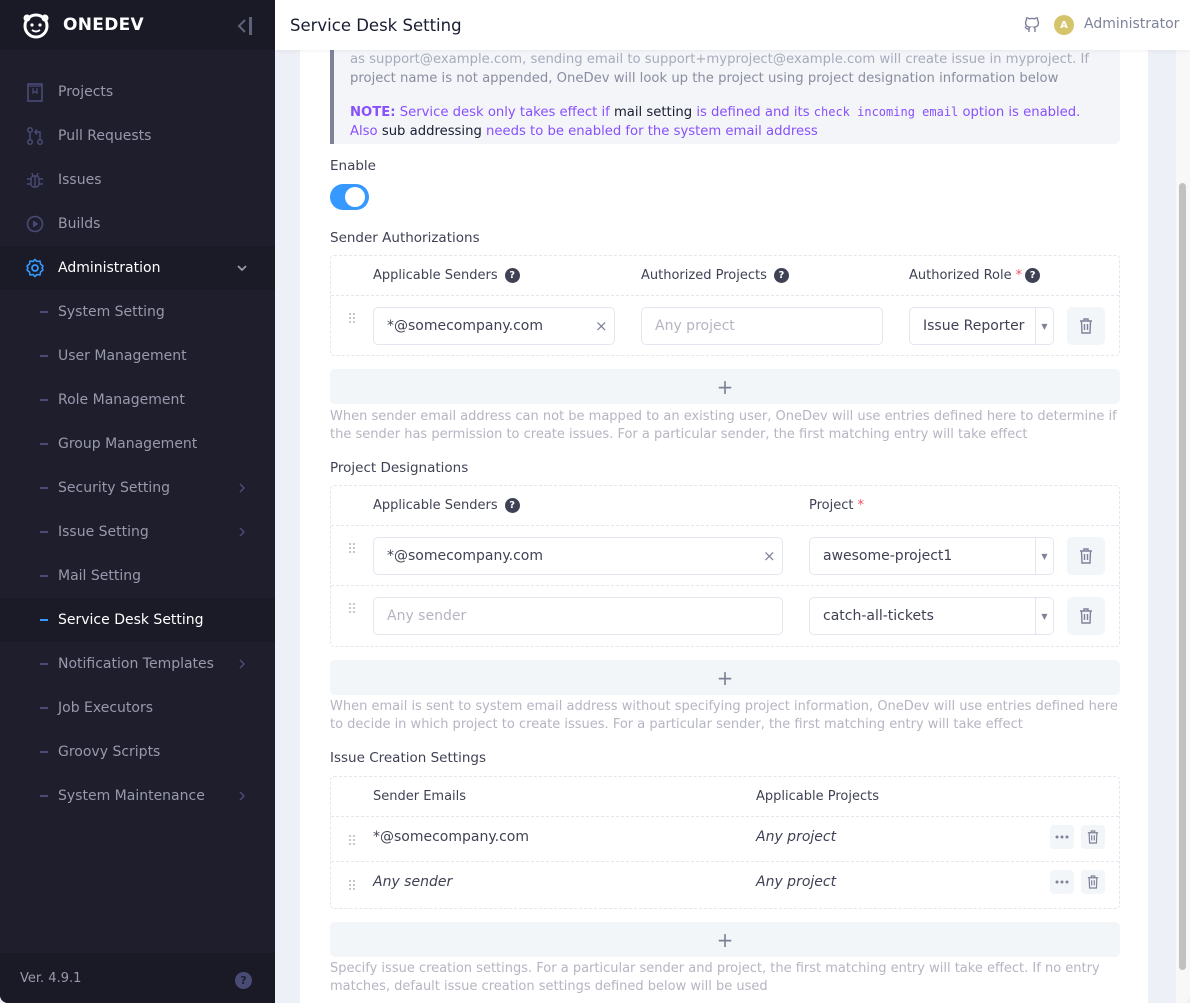 This screenshot has height=1003, width=1190. What do you see at coordinates (353, 166) in the screenshot?
I see `enable-label: Enable` at bounding box center [353, 166].